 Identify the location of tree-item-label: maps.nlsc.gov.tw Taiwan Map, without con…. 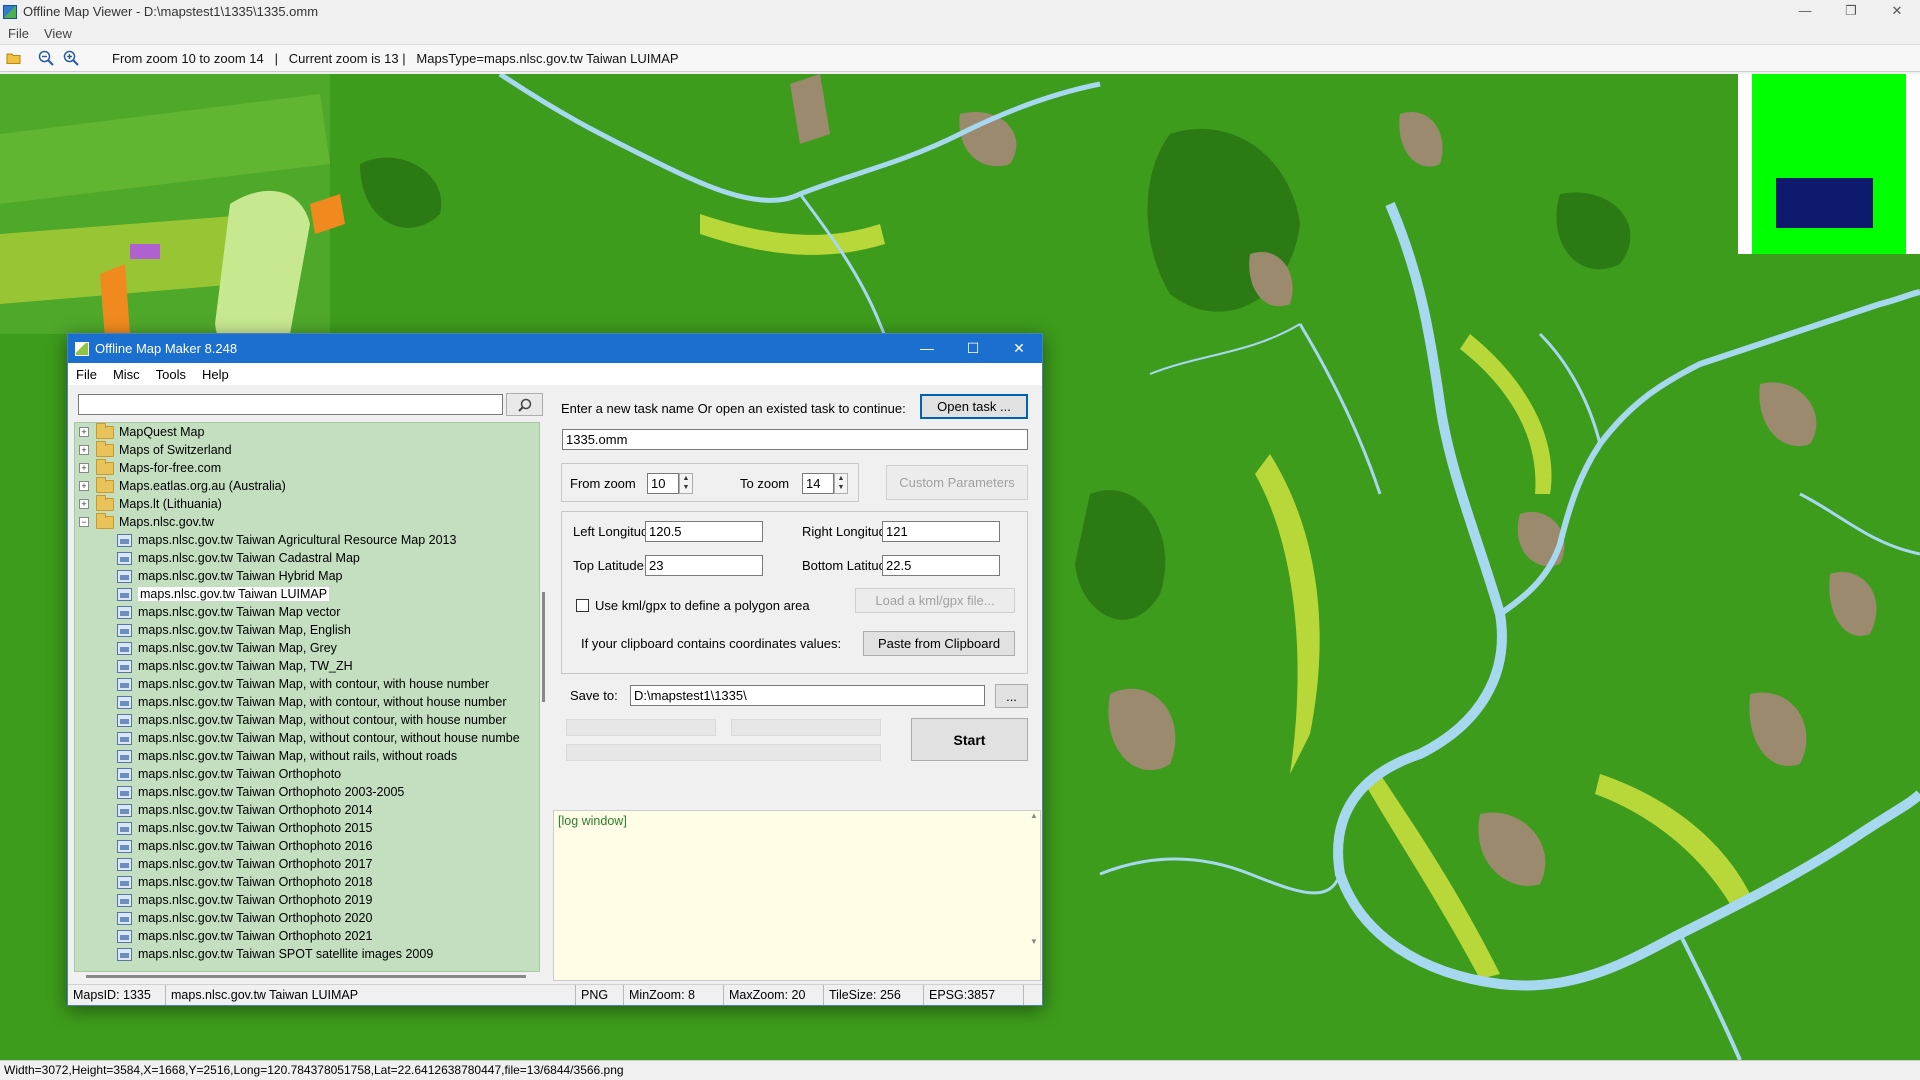
(329, 738).